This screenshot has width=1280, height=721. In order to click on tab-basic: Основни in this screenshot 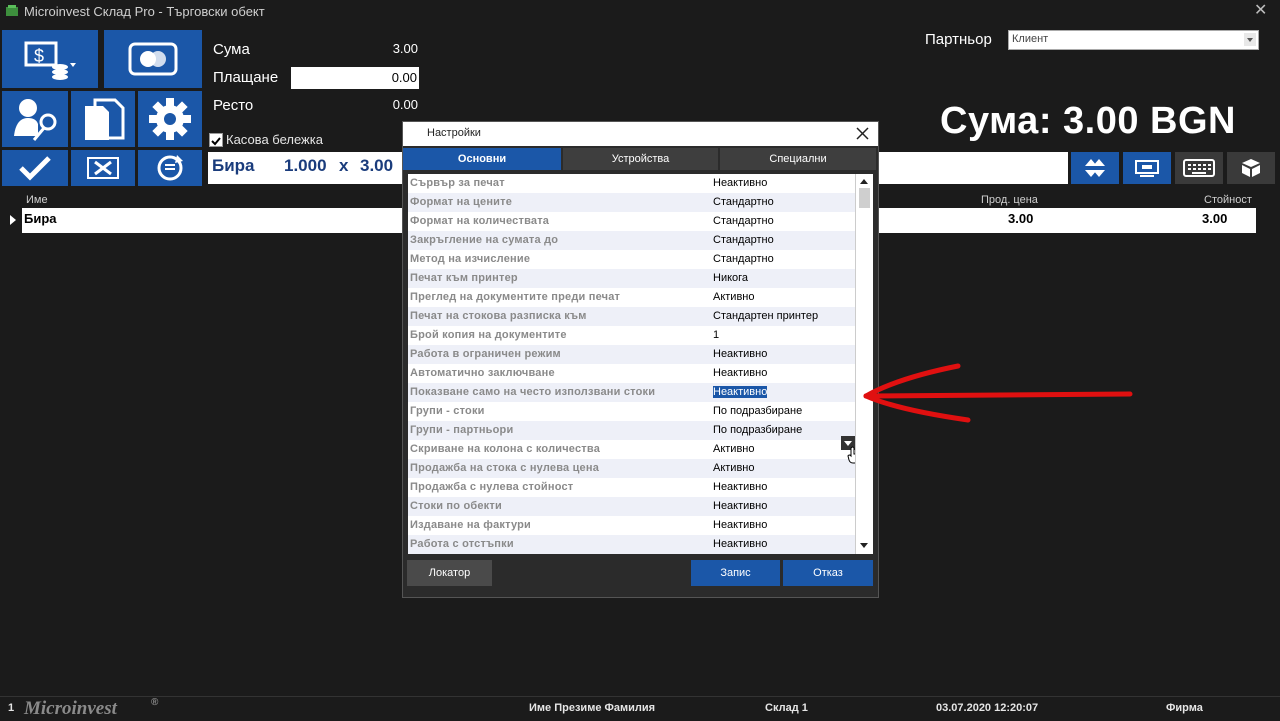, I will do `click(482, 159)`.